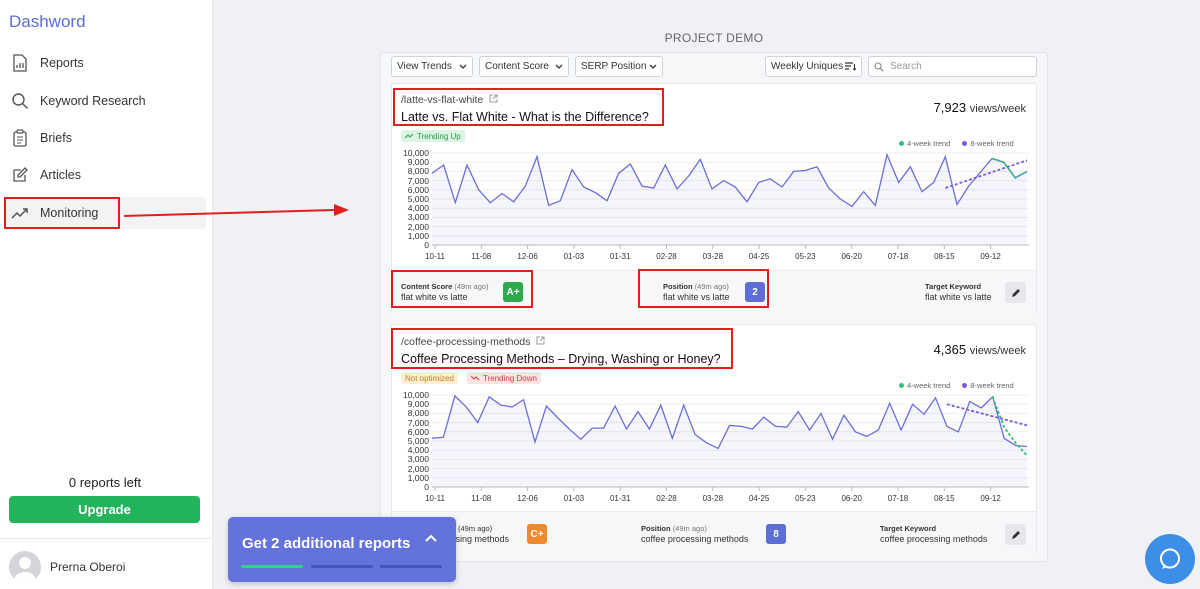 This screenshot has width=1200, height=589. I want to click on y-tick-label: 0, so click(426, 487).